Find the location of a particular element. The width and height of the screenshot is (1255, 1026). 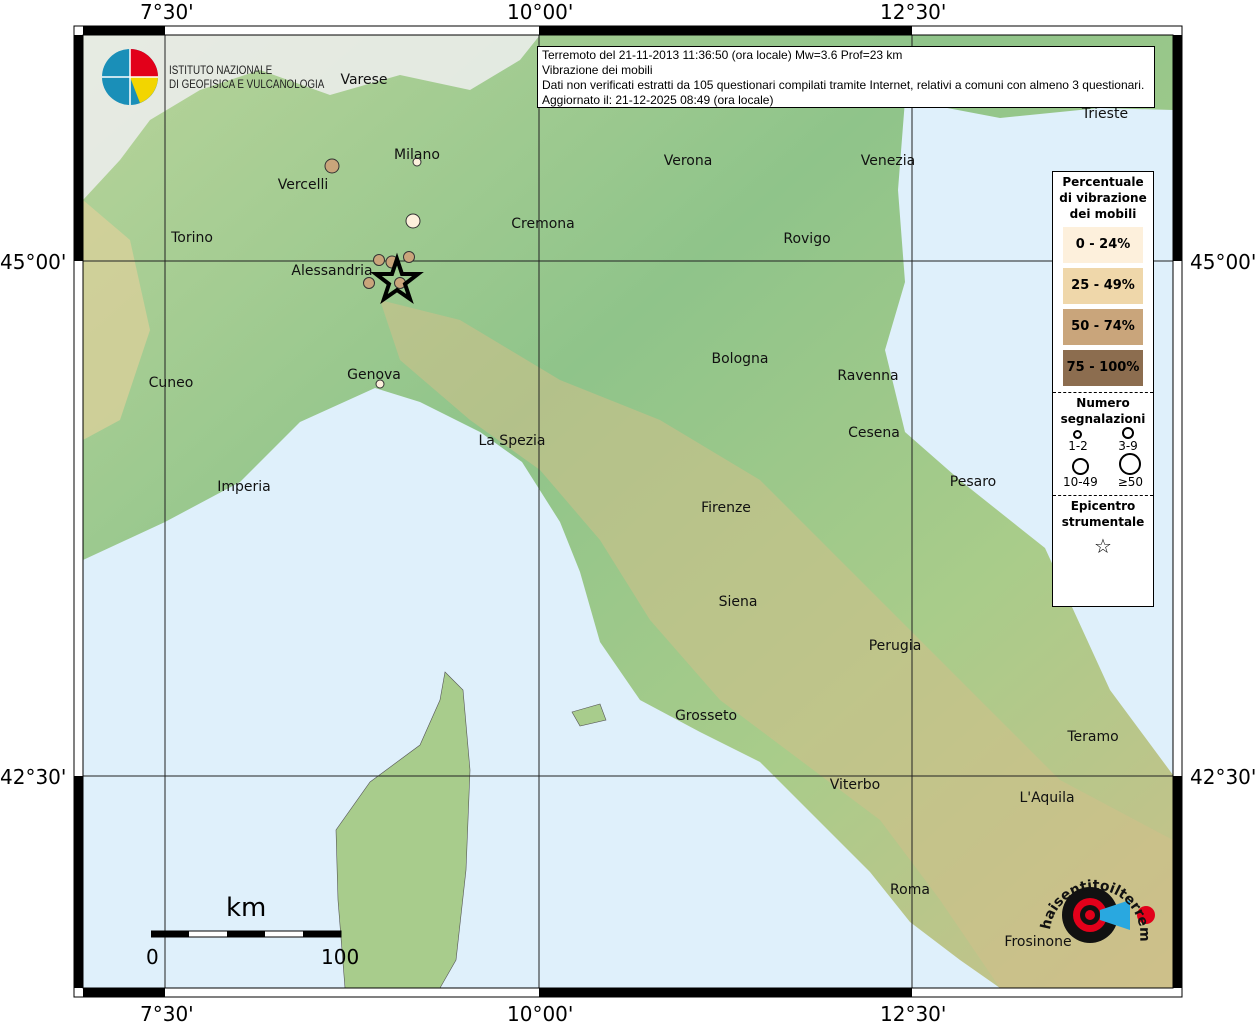

scale-ruler is located at coordinates (246, 934).